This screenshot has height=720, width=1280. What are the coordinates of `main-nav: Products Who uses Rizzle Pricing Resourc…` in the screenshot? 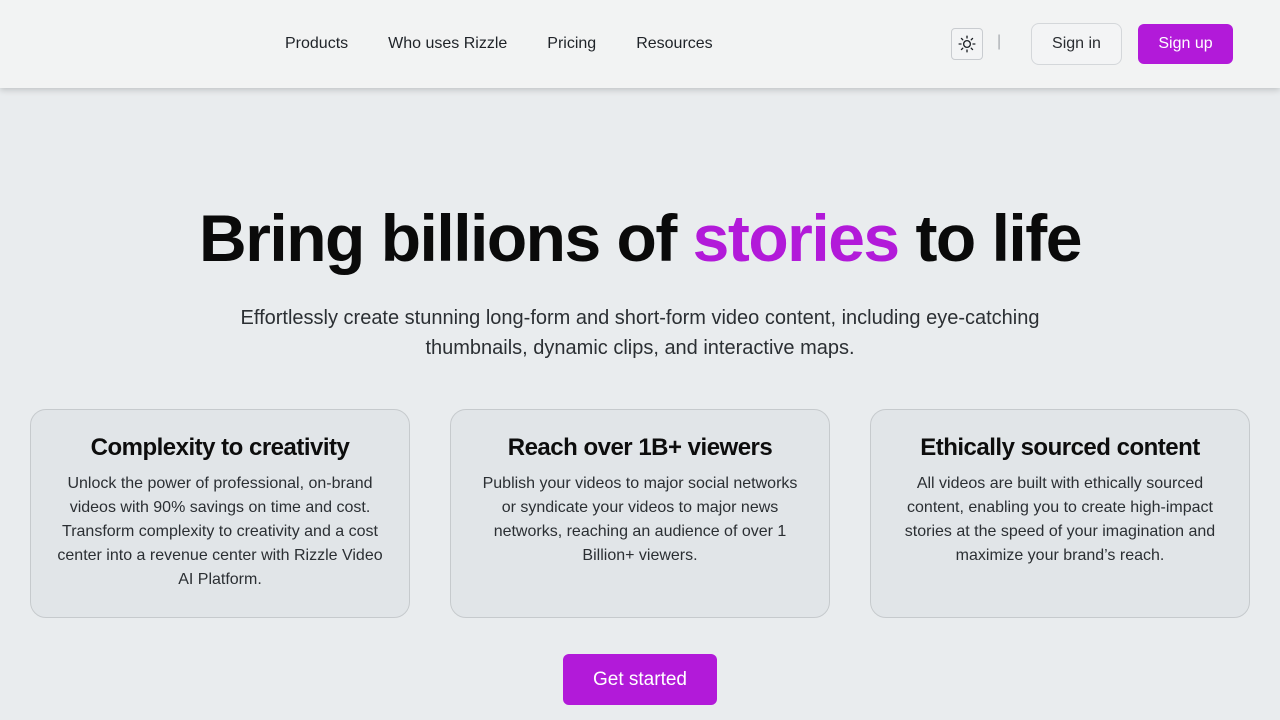 It's located at (499, 44).